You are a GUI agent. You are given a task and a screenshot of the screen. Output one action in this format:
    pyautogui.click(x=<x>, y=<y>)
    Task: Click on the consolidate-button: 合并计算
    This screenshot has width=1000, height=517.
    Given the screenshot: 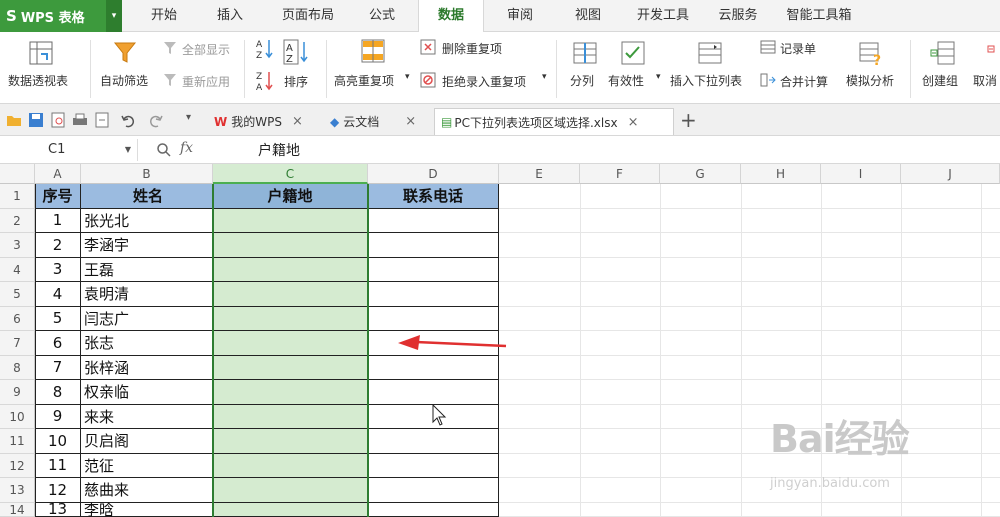 What is the action you would take?
    pyautogui.click(x=804, y=81)
    